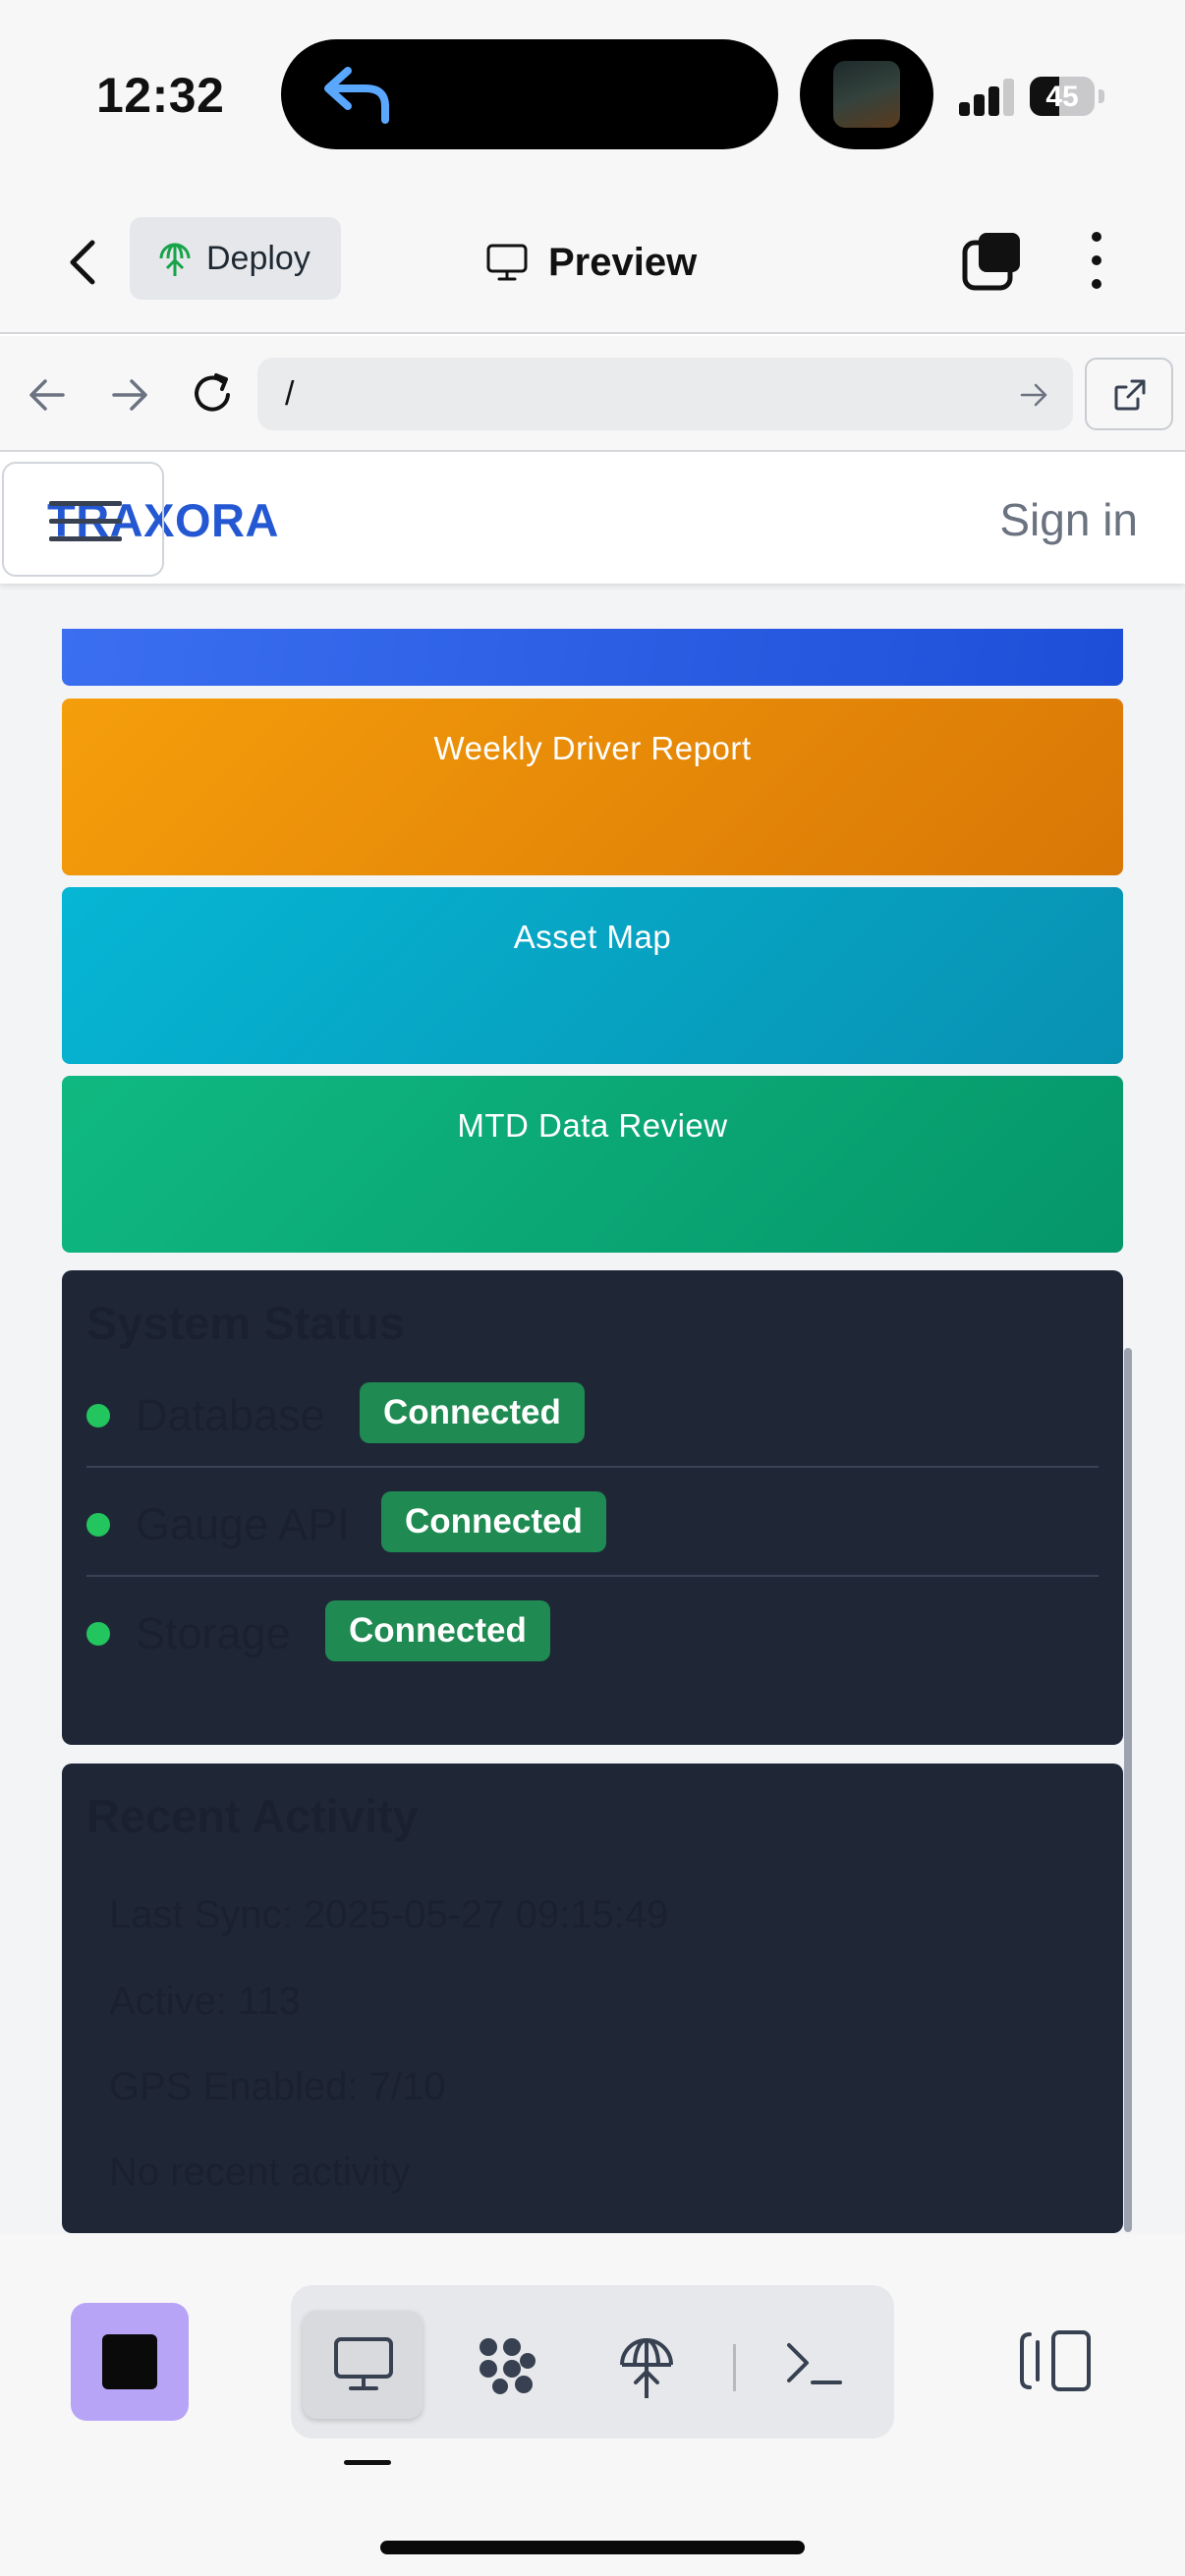 This screenshot has width=1185, height=2576. Describe the element at coordinates (161, 95) in the screenshot. I see `status-time: 12:32` at that location.